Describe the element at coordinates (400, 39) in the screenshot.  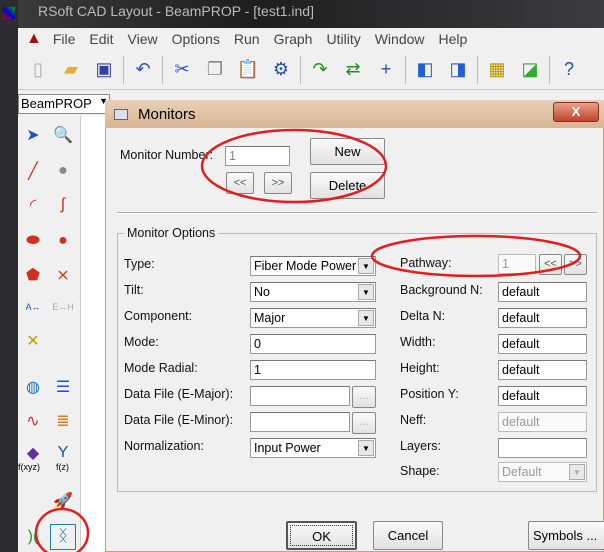
I see `menu-window: Window` at that location.